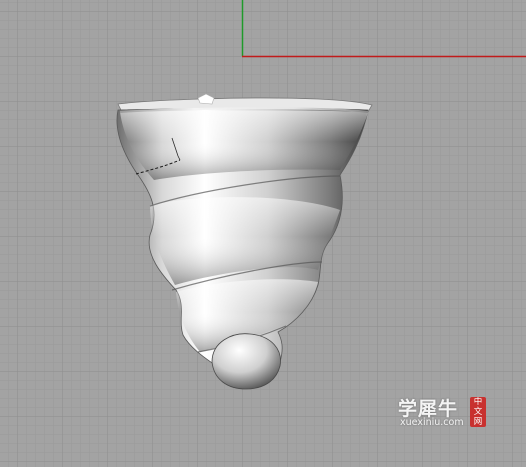 This screenshot has height=467, width=526. Describe the element at coordinates (432, 422) in the screenshot. I see `watermark-url: xuexiniu.com` at that location.